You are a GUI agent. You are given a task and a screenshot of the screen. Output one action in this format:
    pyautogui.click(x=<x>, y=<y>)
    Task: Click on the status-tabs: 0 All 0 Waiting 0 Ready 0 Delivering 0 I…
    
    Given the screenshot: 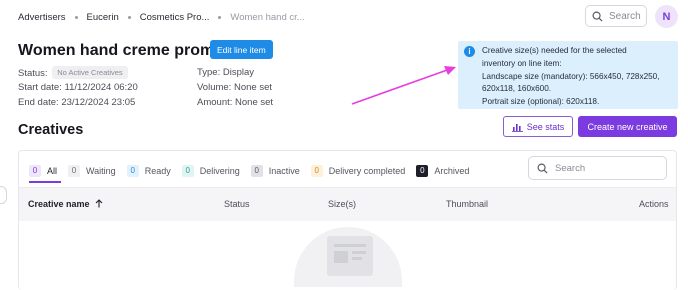 What is the action you would take?
    pyautogui.click(x=254, y=170)
    